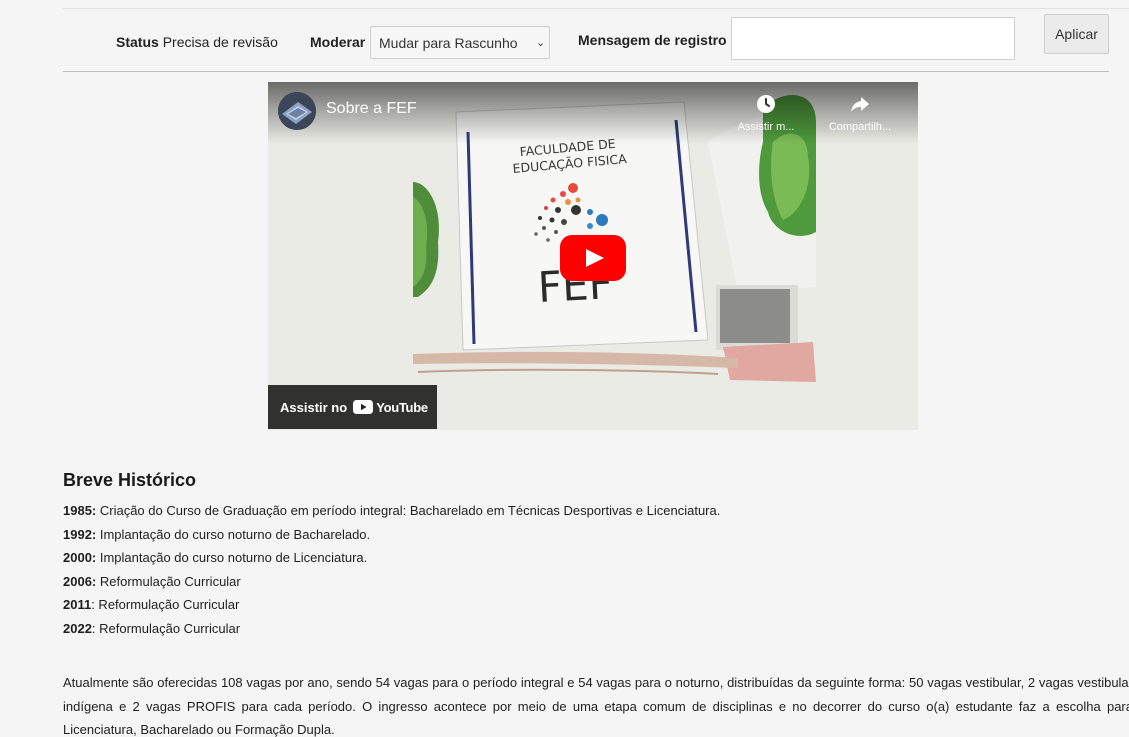  What do you see at coordinates (314, 407) in the screenshot?
I see `watch-on-label: Assistir no` at bounding box center [314, 407].